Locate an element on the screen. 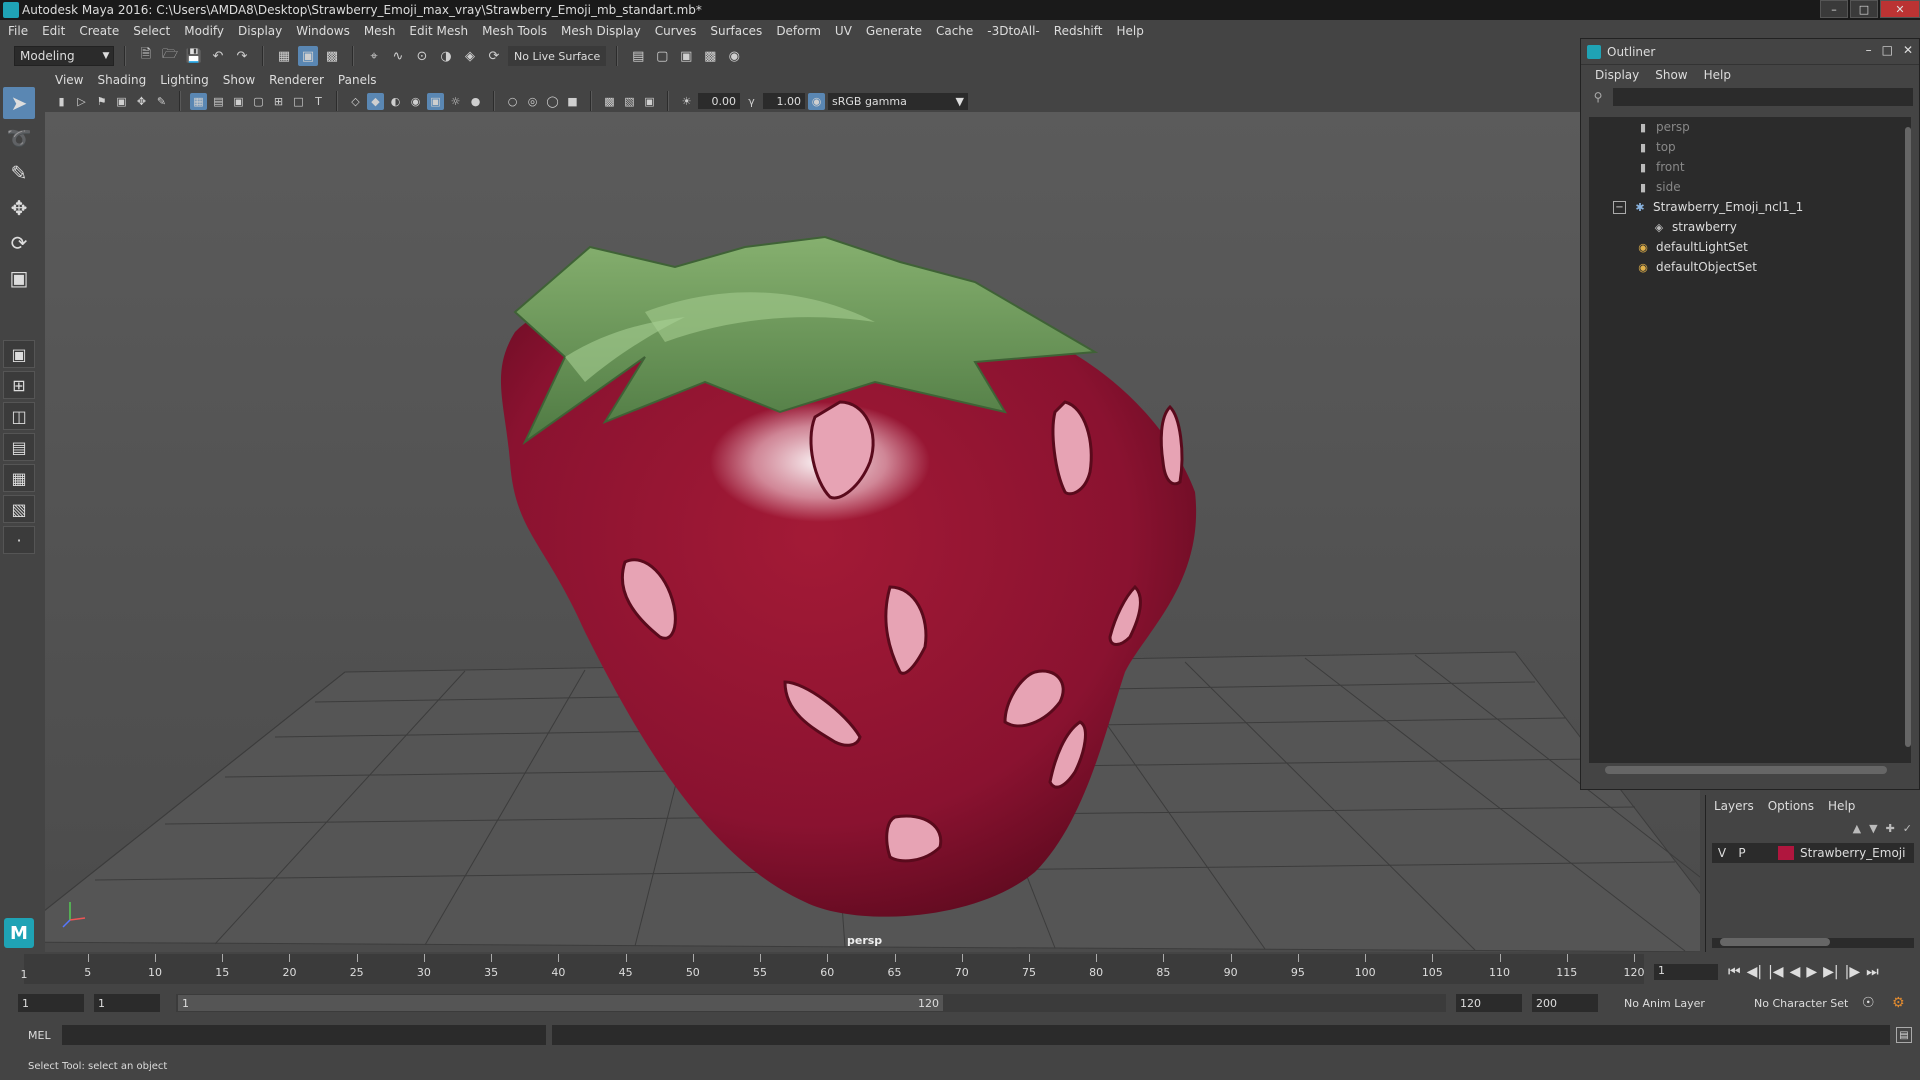 Image resolution: width=1920 pixels, height=1080 pixels. outliner-item: ▮ top is located at coordinates (1750, 147).